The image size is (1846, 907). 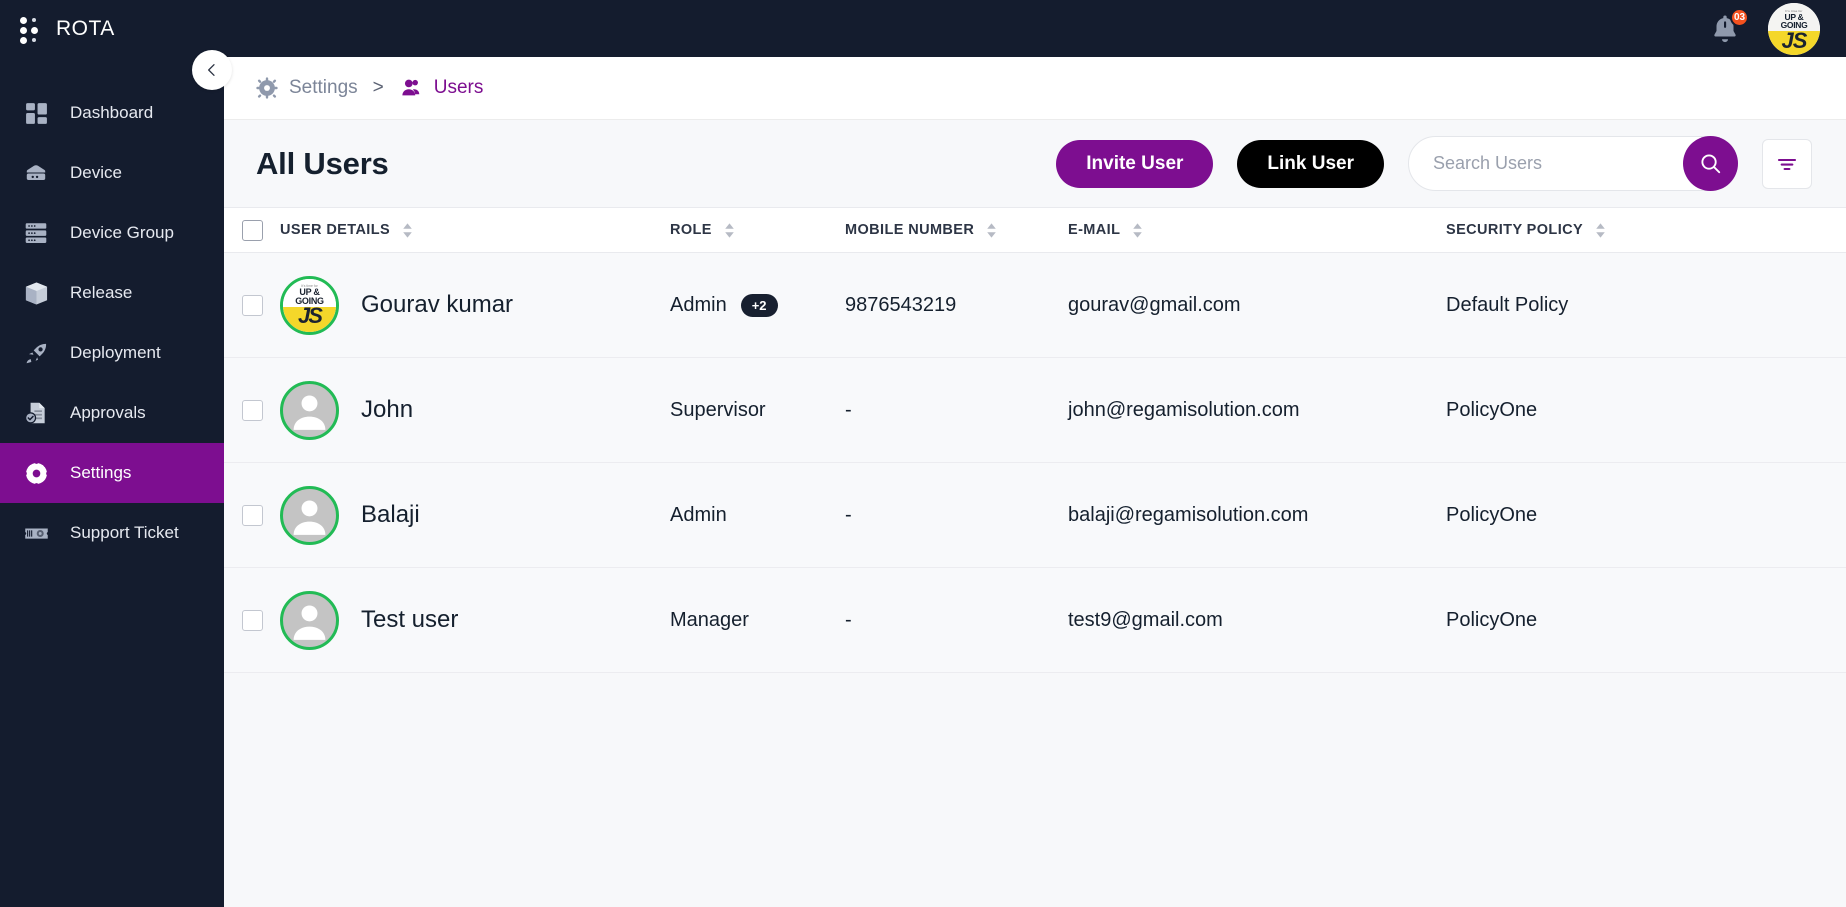 I want to click on user-avatar: It's time for UP & GOING JS, so click(x=1794, y=28).